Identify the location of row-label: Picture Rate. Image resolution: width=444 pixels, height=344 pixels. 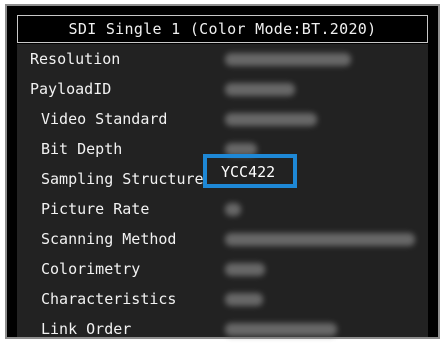
(95, 209).